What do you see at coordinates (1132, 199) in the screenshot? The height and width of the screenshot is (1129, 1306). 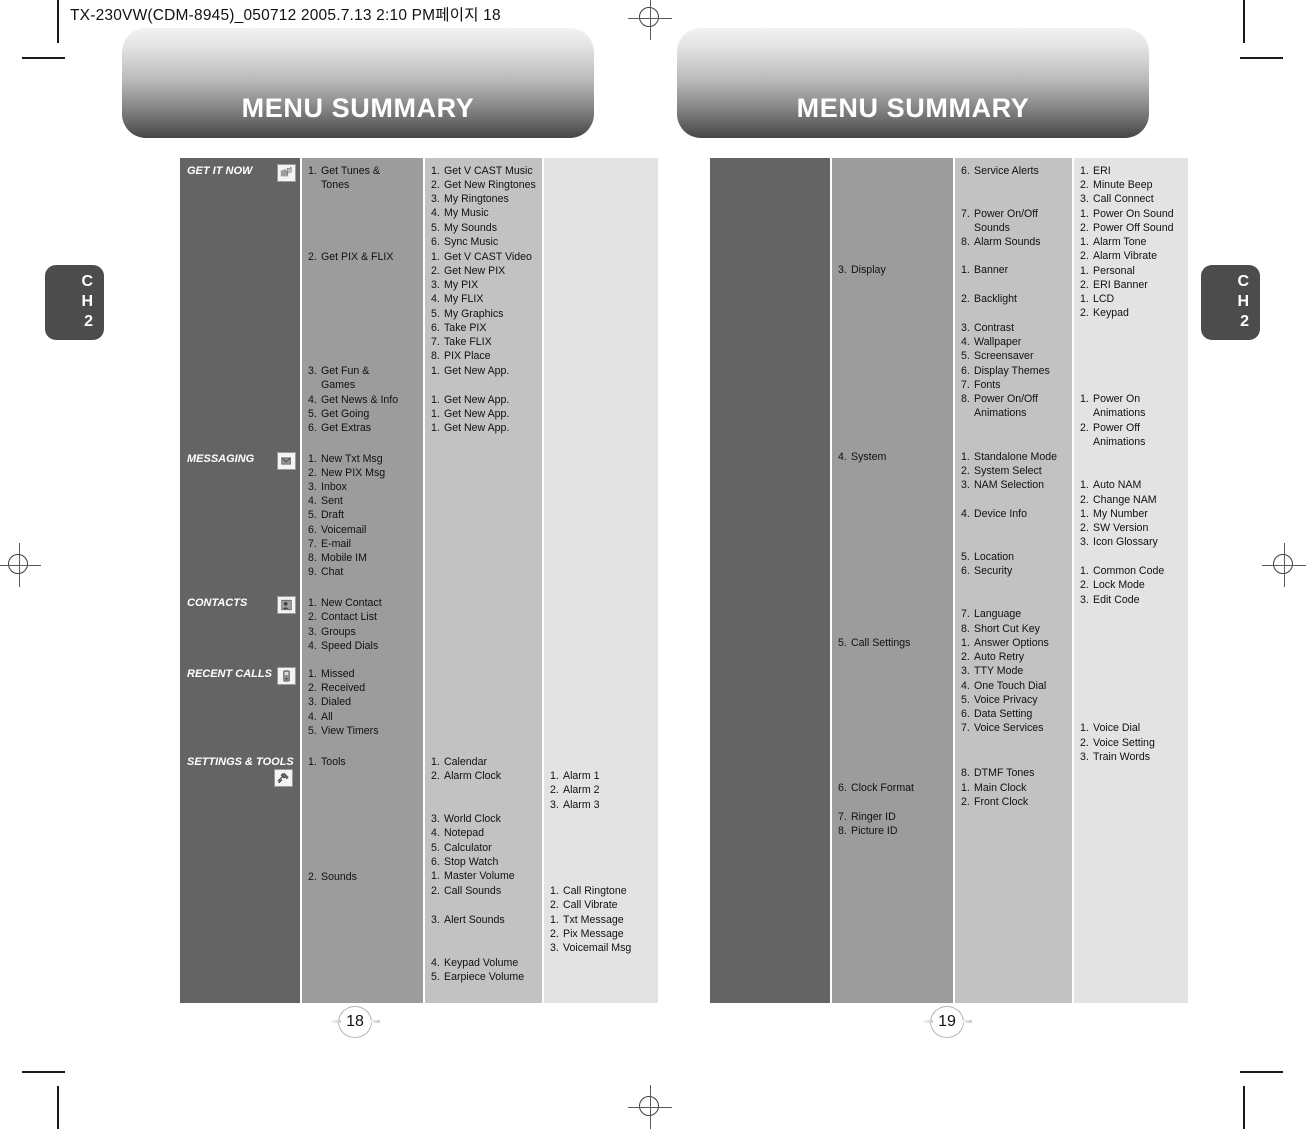 I see `menu-item: 3. Call Connect` at bounding box center [1132, 199].